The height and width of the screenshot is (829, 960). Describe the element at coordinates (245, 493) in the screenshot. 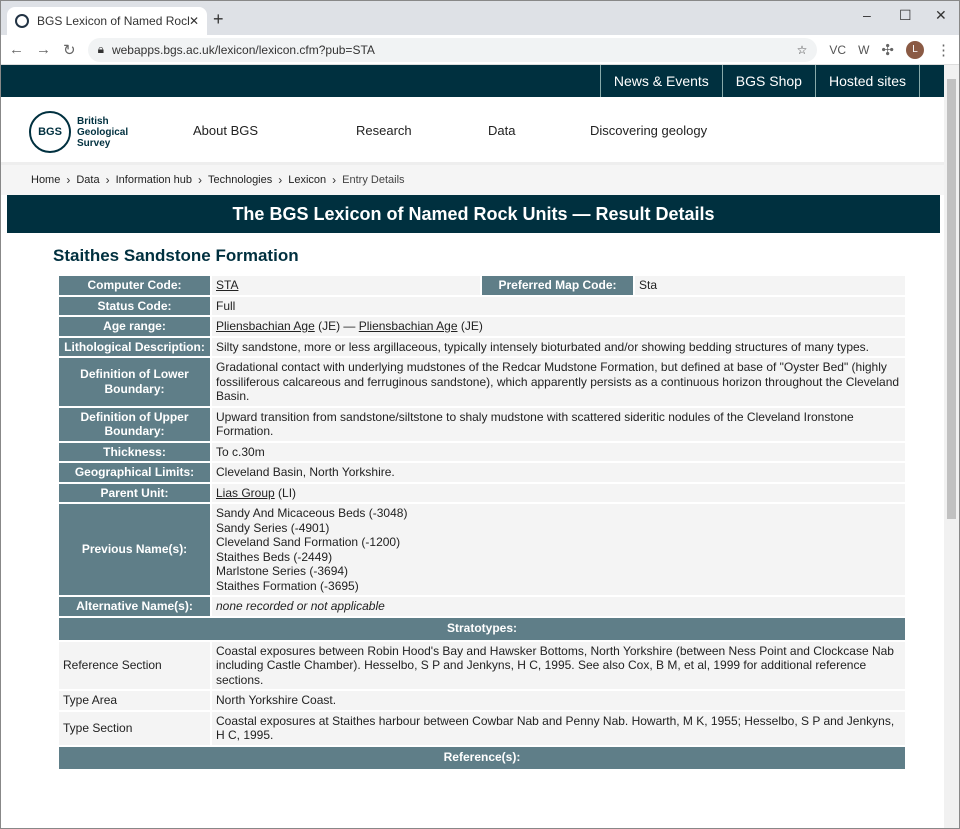

I see `parent-unit-link: Lias Group` at that location.